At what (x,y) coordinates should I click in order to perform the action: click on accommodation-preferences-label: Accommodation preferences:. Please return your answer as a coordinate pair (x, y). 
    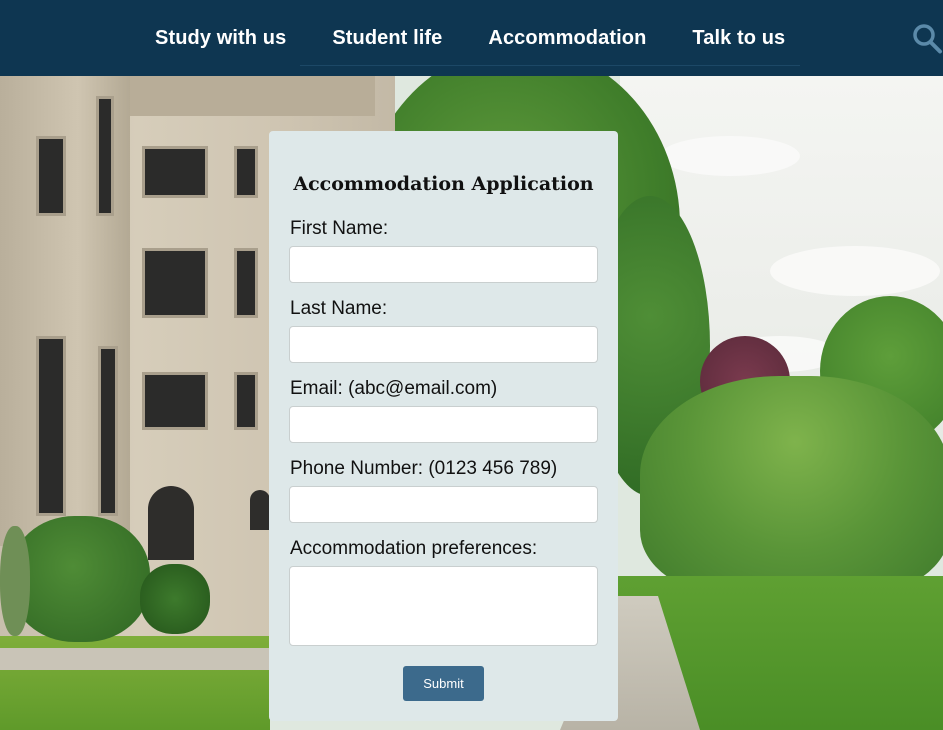
    Looking at the image, I should click on (414, 548).